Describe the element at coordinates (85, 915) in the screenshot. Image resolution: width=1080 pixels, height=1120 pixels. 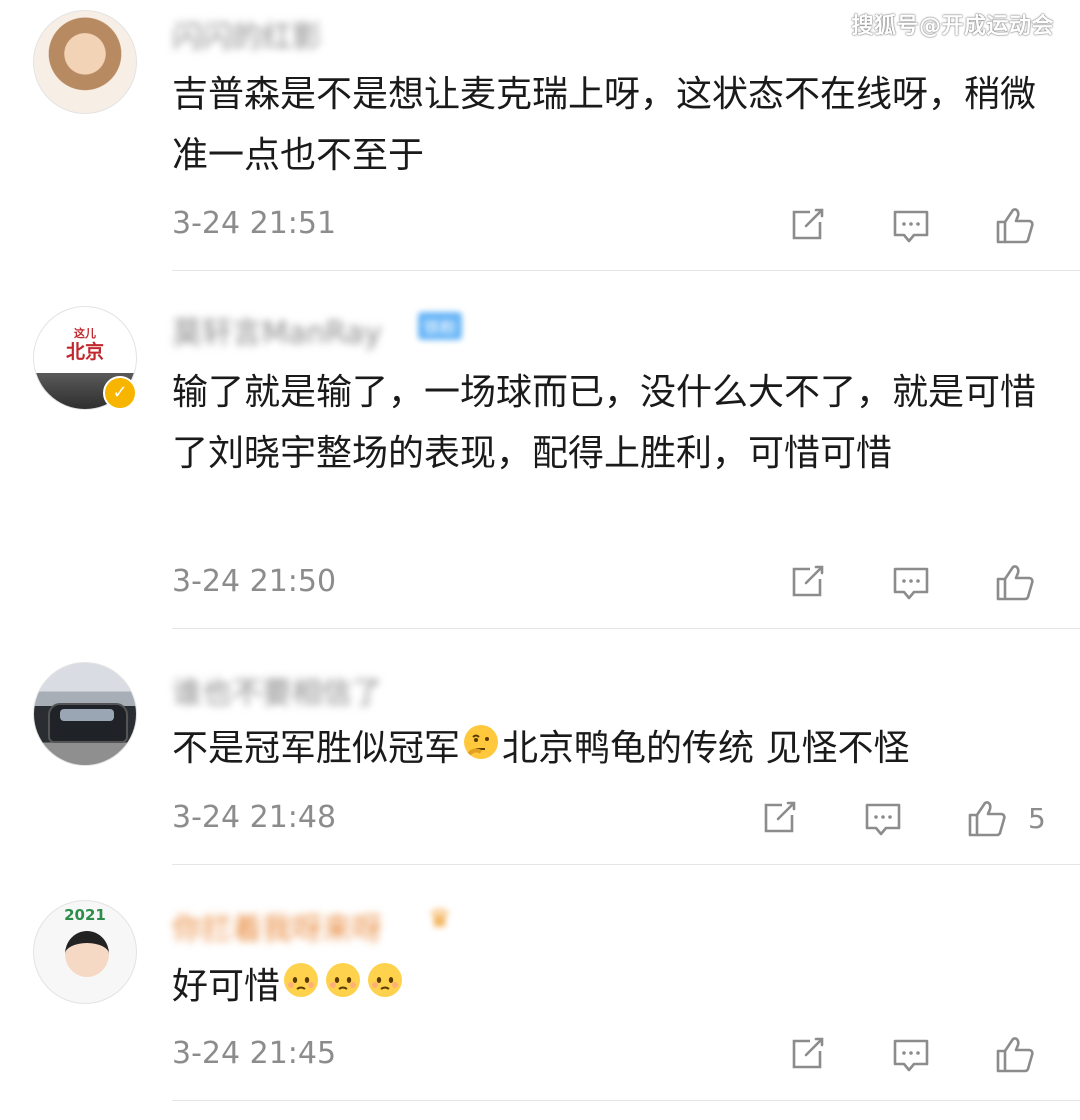
I see `avatar-text: 2021` at that location.